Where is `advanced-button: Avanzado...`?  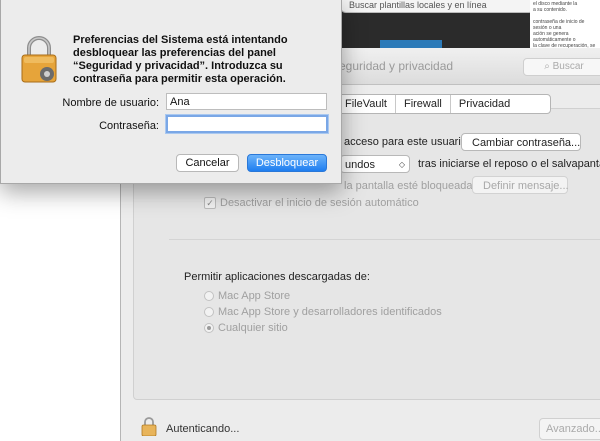 advanced-button: Avanzado... is located at coordinates (569, 429).